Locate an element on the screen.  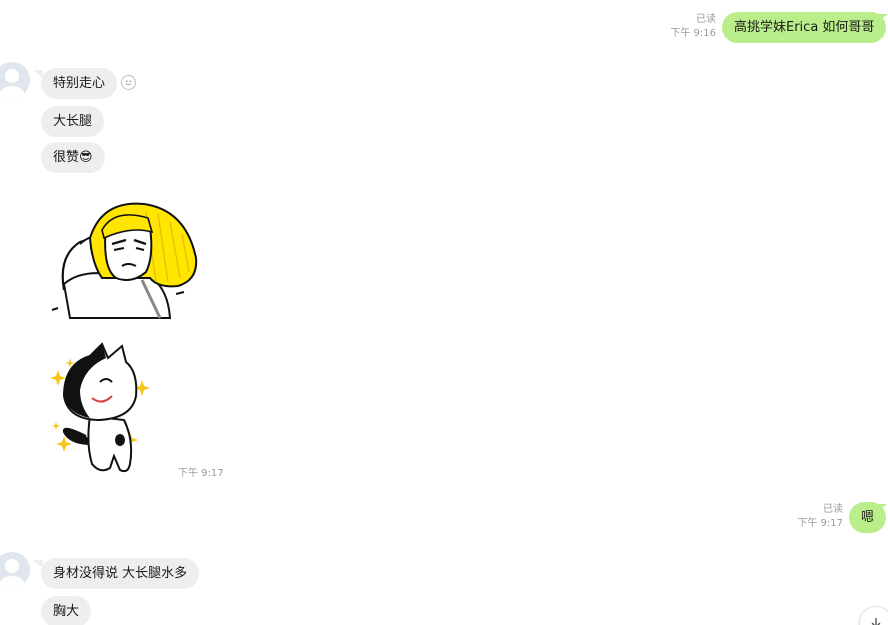
saluting-blonde-sticker is located at coordinates (125, 260).